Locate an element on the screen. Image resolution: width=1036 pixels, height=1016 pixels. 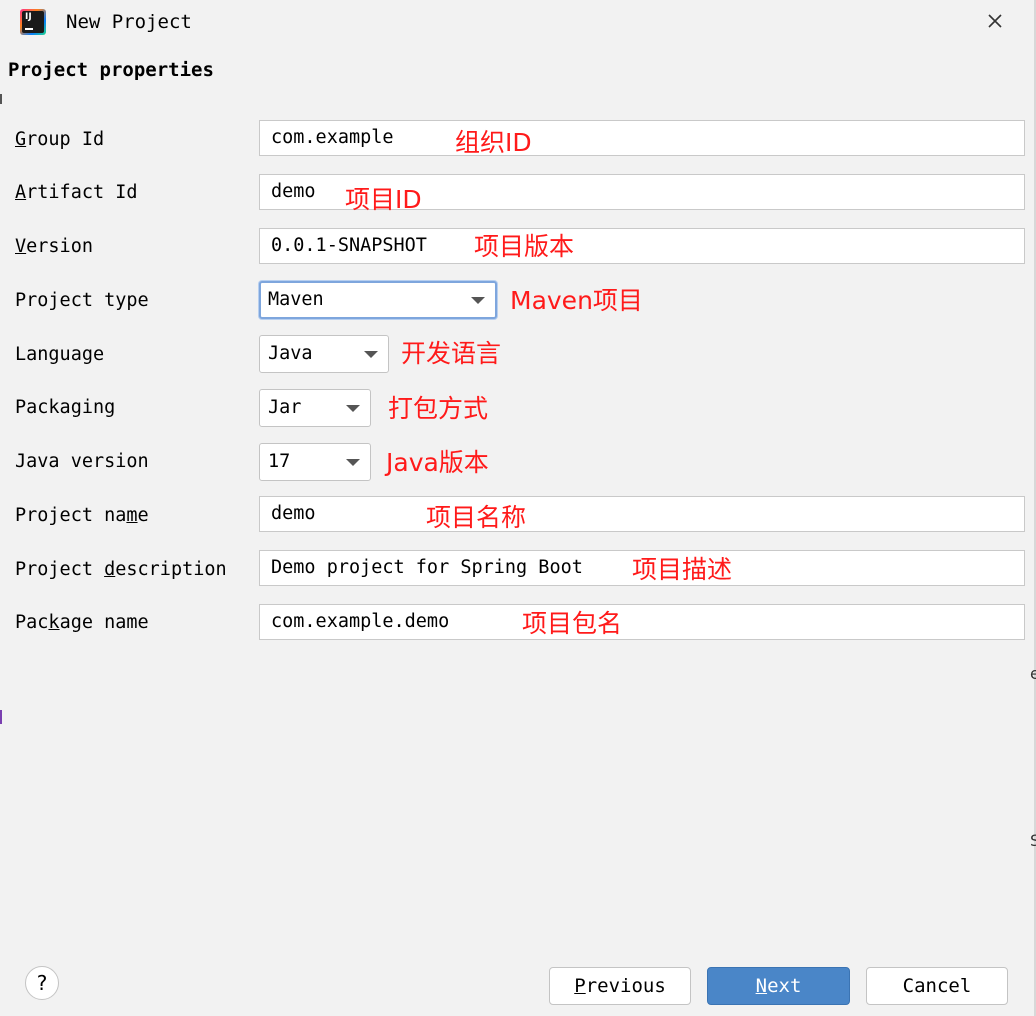
next-button: Next is located at coordinates (778, 986).